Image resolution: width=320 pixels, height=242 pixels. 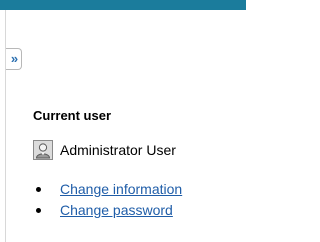 I want to click on list-item: Change password, so click(x=107, y=212).